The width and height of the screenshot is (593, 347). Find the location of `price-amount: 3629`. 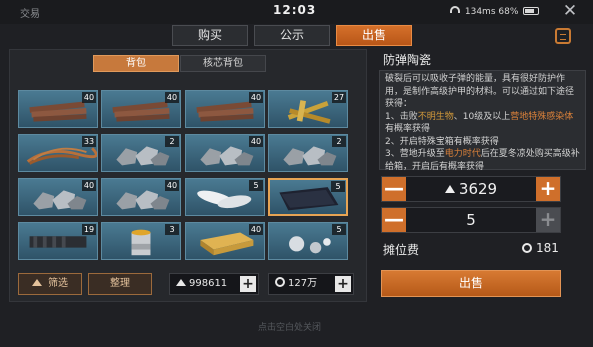

price-amount: 3629 is located at coordinates (478, 189).